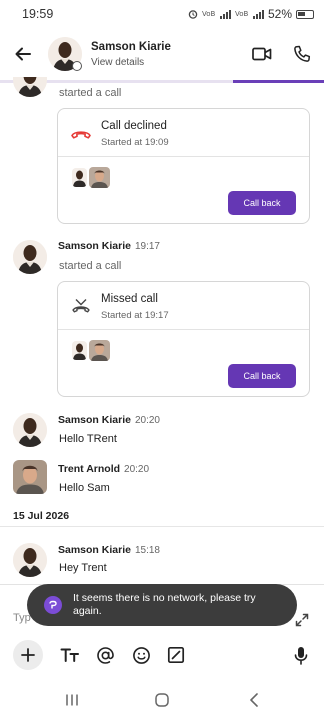 The image size is (324, 720). What do you see at coordinates (89, 469) in the screenshot?
I see `sender-name: Trent Arnold` at bounding box center [89, 469].